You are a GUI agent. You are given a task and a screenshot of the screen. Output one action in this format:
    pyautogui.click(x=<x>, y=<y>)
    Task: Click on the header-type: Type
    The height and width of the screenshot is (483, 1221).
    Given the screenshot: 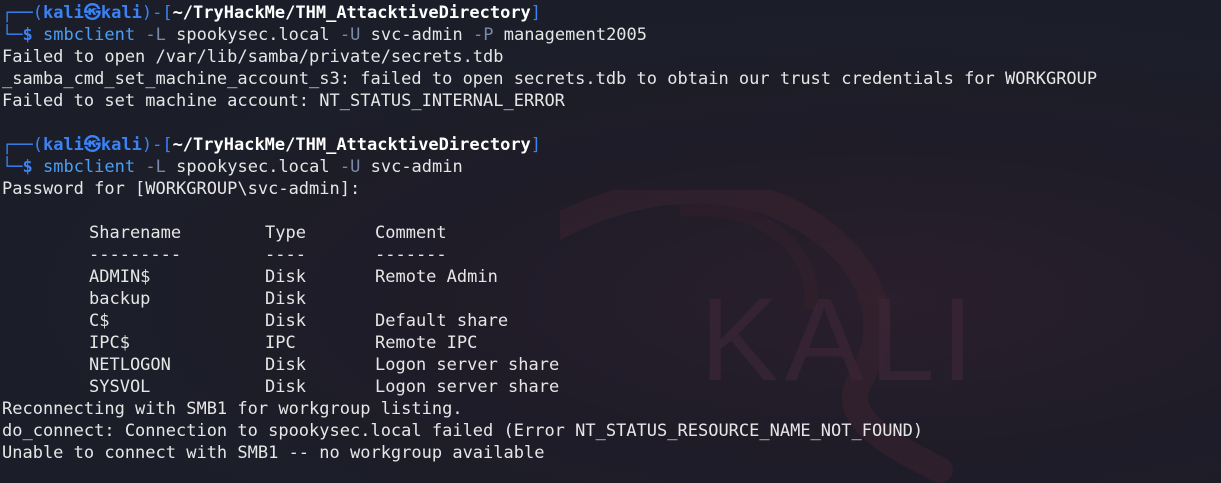 What is the action you would take?
    pyautogui.click(x=285, y=233)
    